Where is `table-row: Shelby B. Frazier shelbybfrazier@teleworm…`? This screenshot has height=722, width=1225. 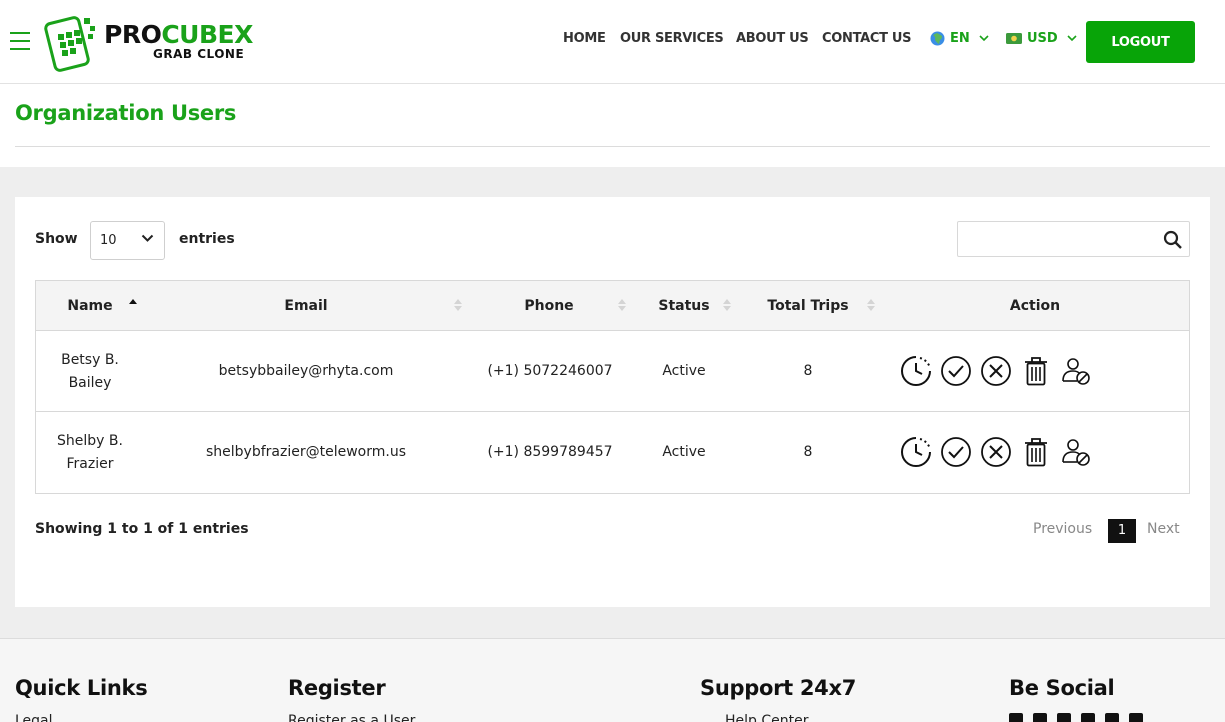
table-row: Shelby B. Frazier shelbybfrazier@teleworm… is located at coordinates (612, 452).